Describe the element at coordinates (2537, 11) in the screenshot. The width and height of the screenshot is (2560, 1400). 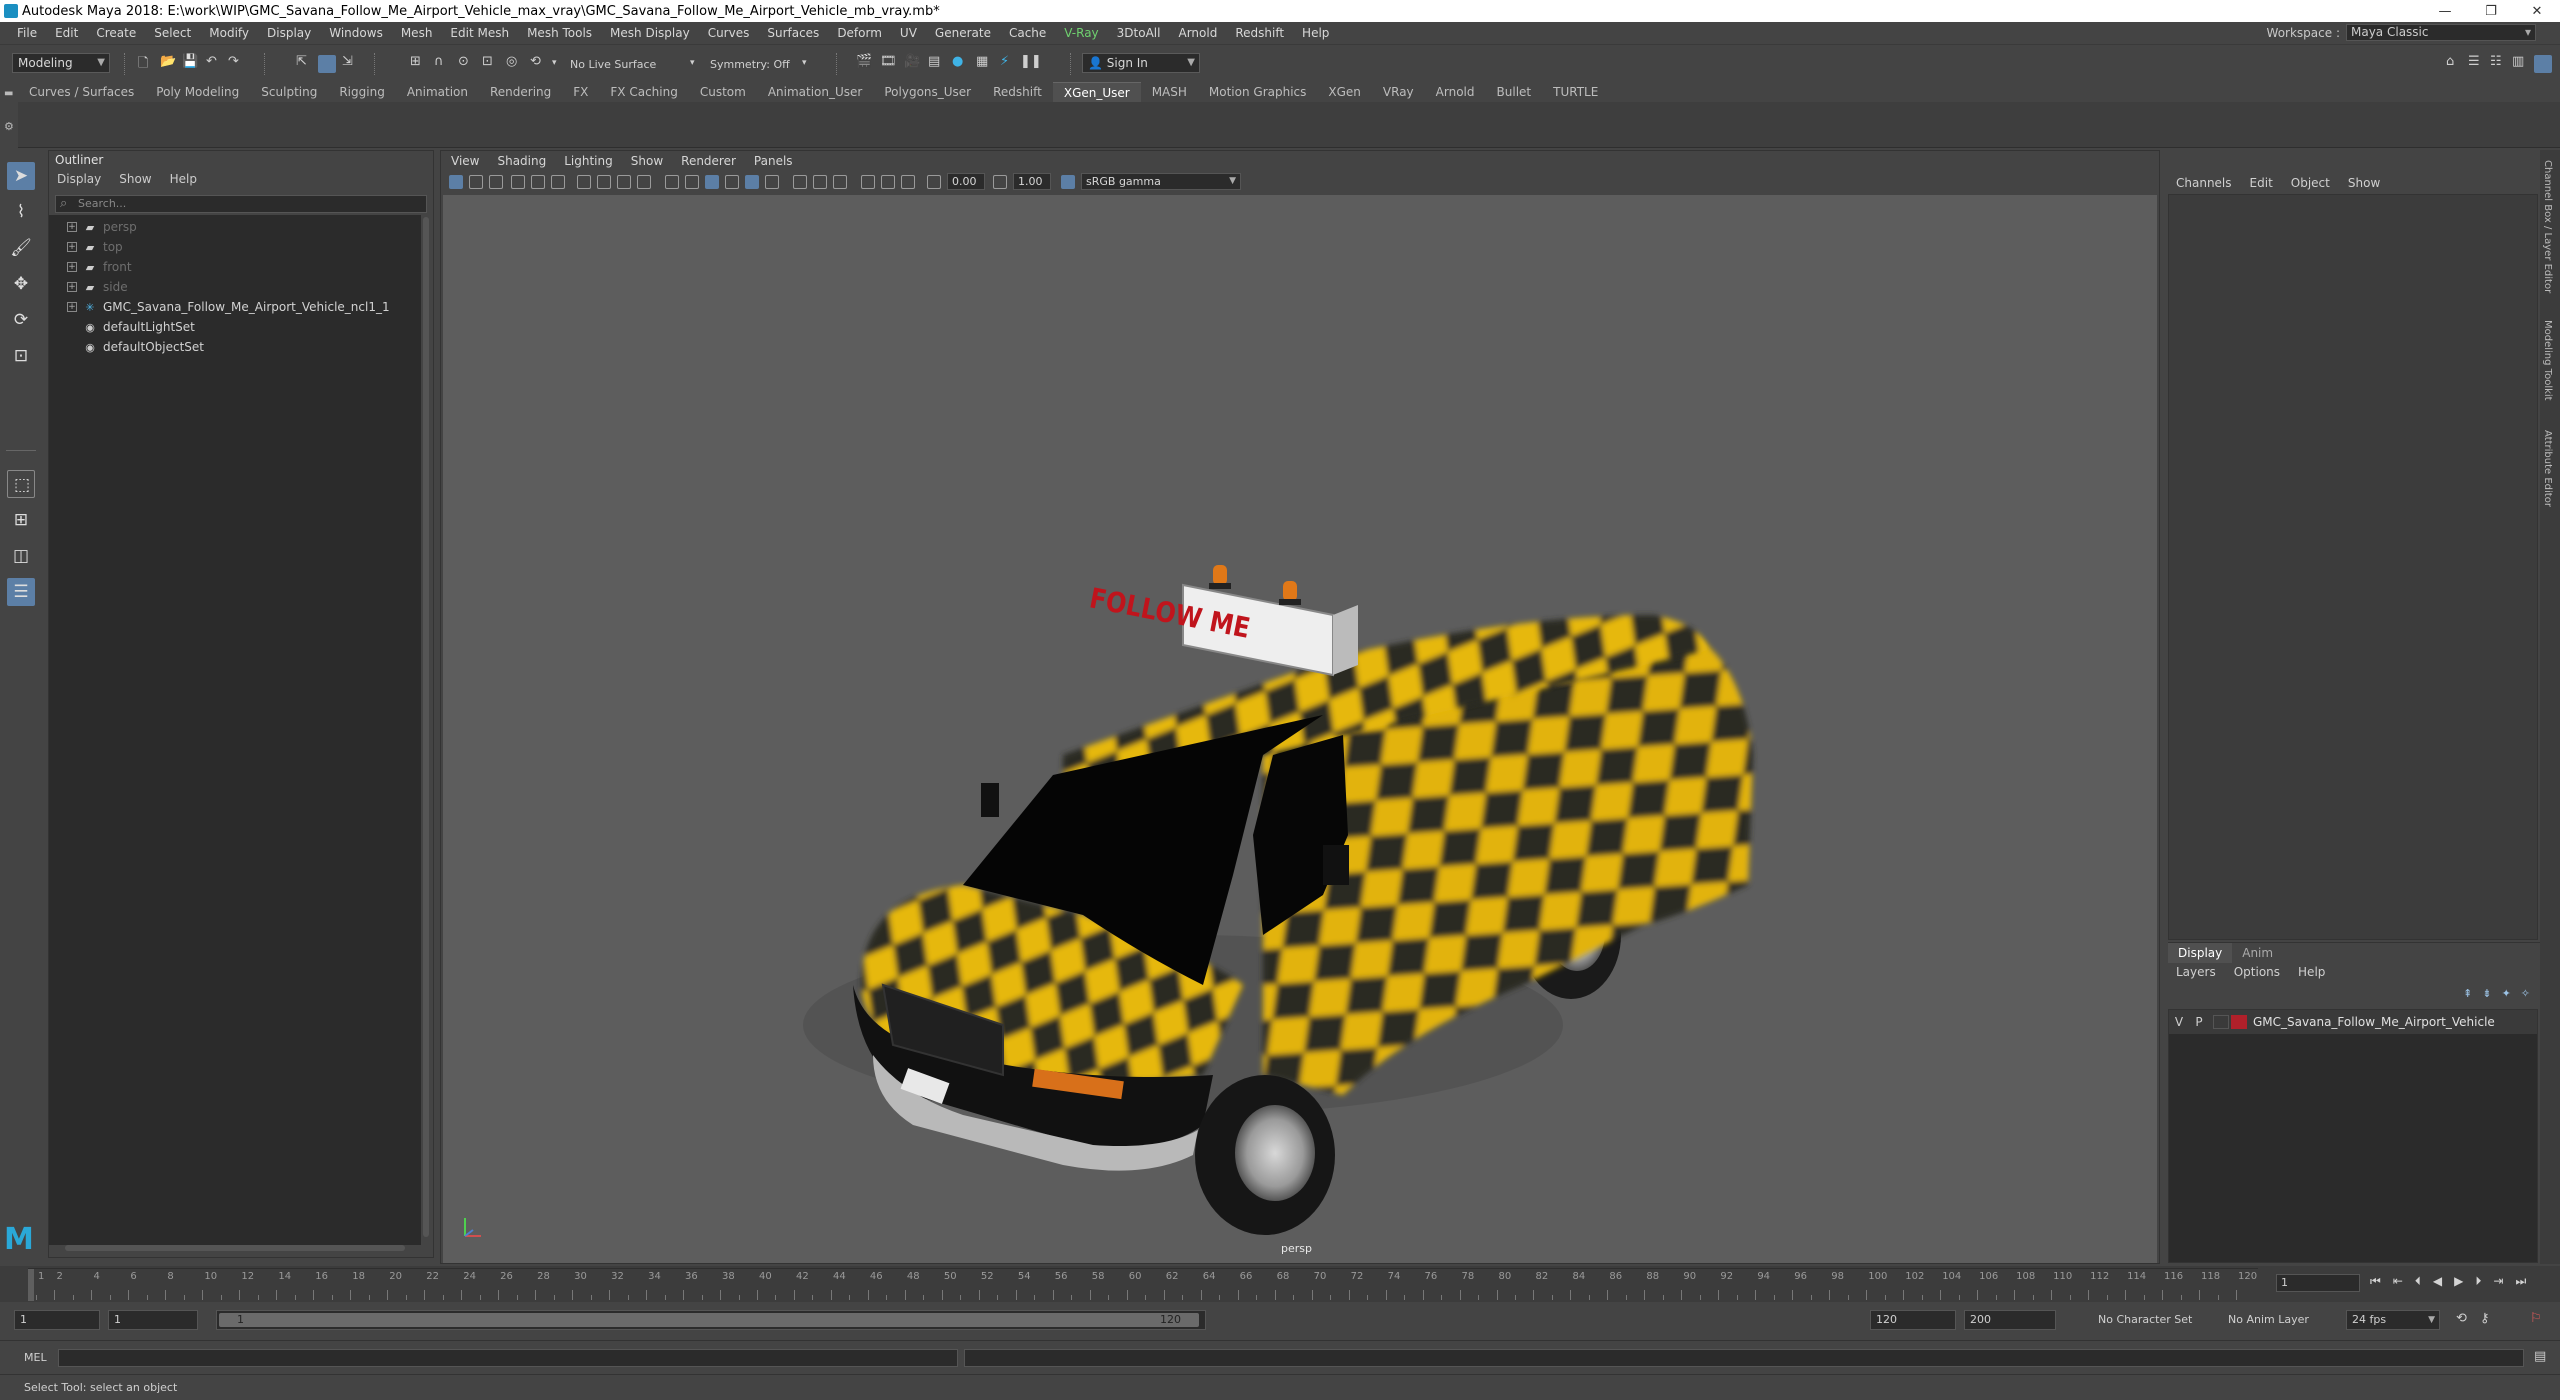
I see `close-button: ✕` at that location.